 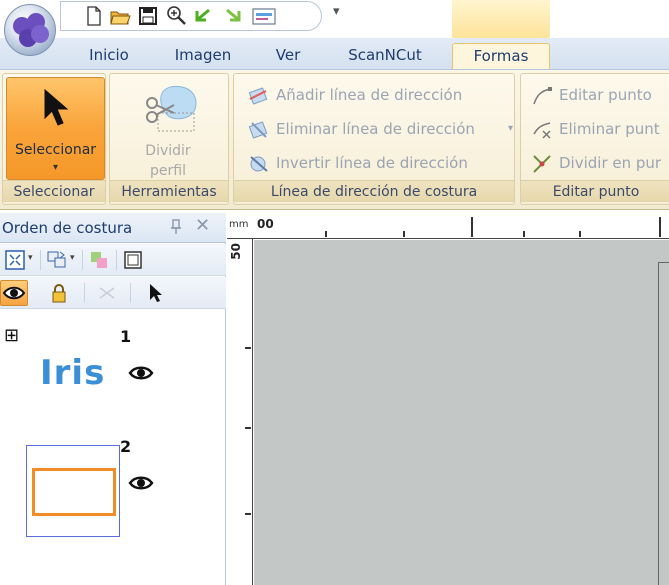 What do you see at coordinates (109, 56) in the screenshot?
I see `tab-inicio: Inicio` at bounding box center [109, 56].